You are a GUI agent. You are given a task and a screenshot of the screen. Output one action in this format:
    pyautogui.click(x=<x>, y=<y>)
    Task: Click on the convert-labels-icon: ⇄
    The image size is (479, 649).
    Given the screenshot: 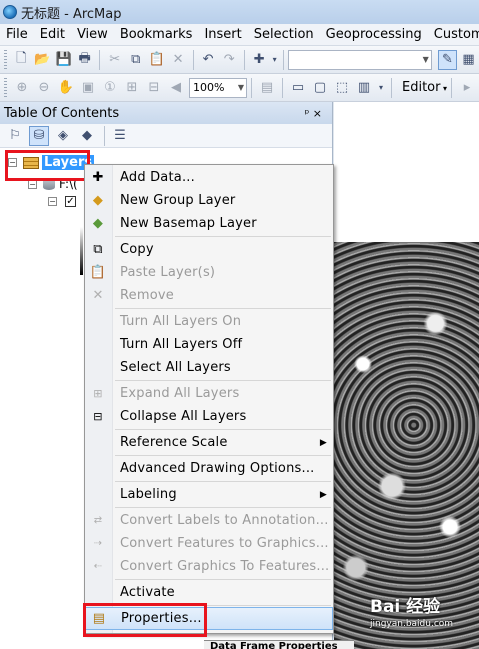 What is the action you would take?
    pyautogui.click(x=98, y=520)
    